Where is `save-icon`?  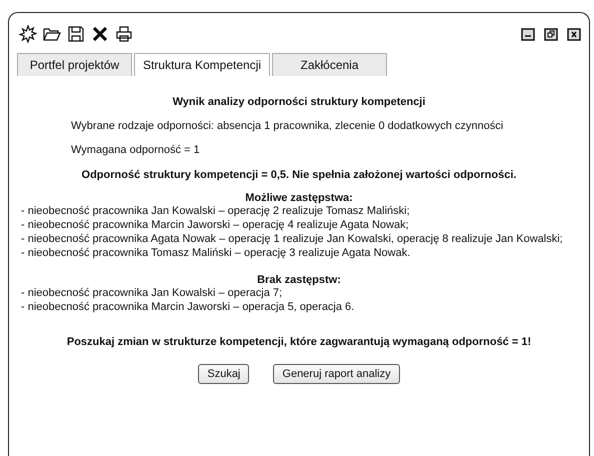
save-icon is located at coordinates (76, 34).